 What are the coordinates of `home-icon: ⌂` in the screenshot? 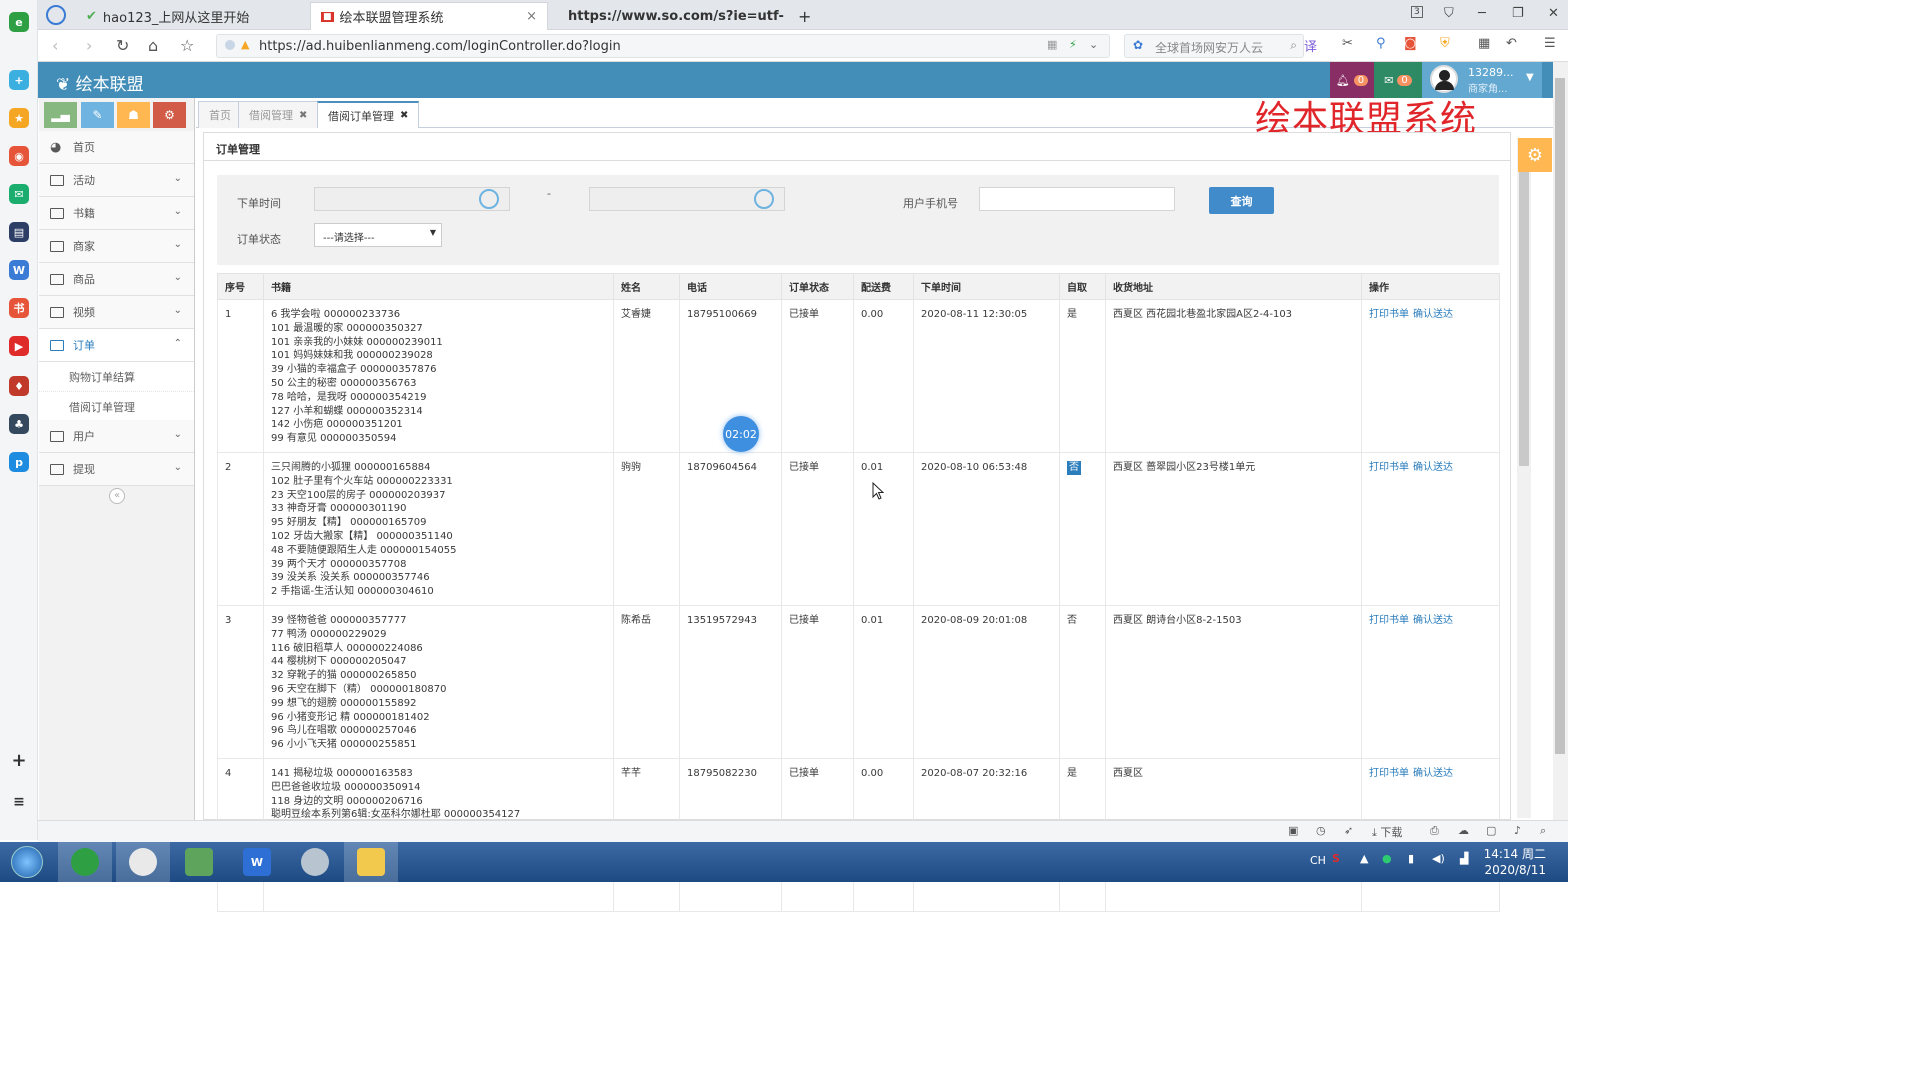 It's located at (153, 45).